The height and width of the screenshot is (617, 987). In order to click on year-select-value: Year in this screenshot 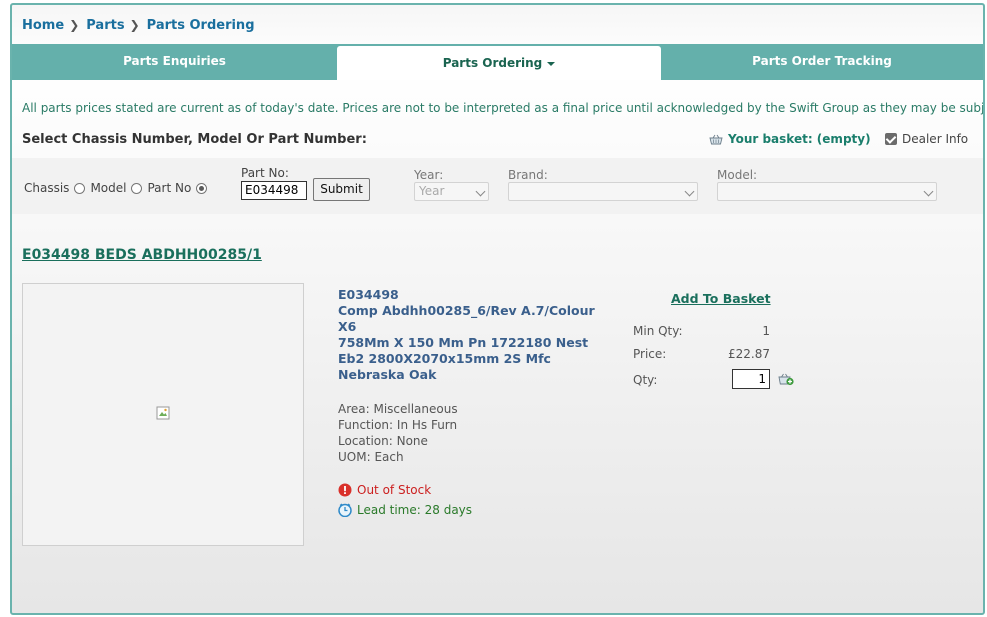, I will do `click(432, 191)`.